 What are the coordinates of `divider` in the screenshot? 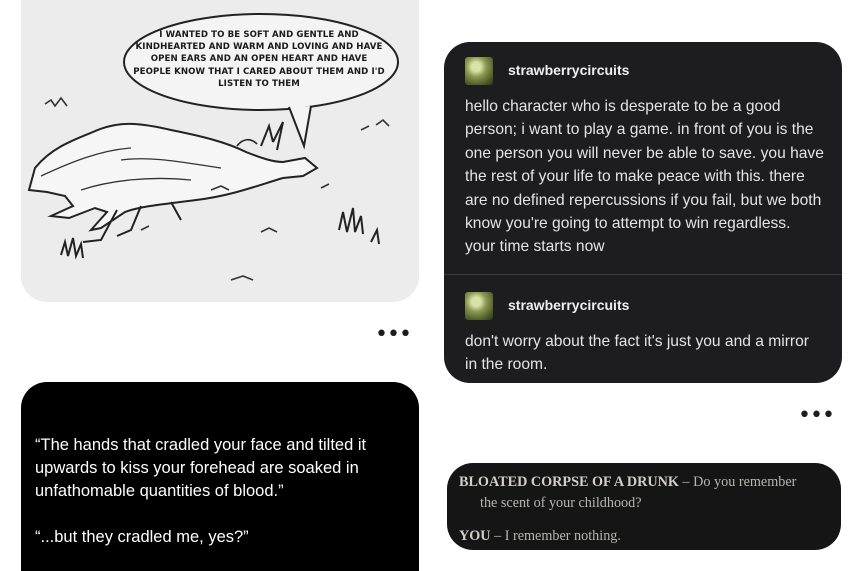 It's located at (643, 274).